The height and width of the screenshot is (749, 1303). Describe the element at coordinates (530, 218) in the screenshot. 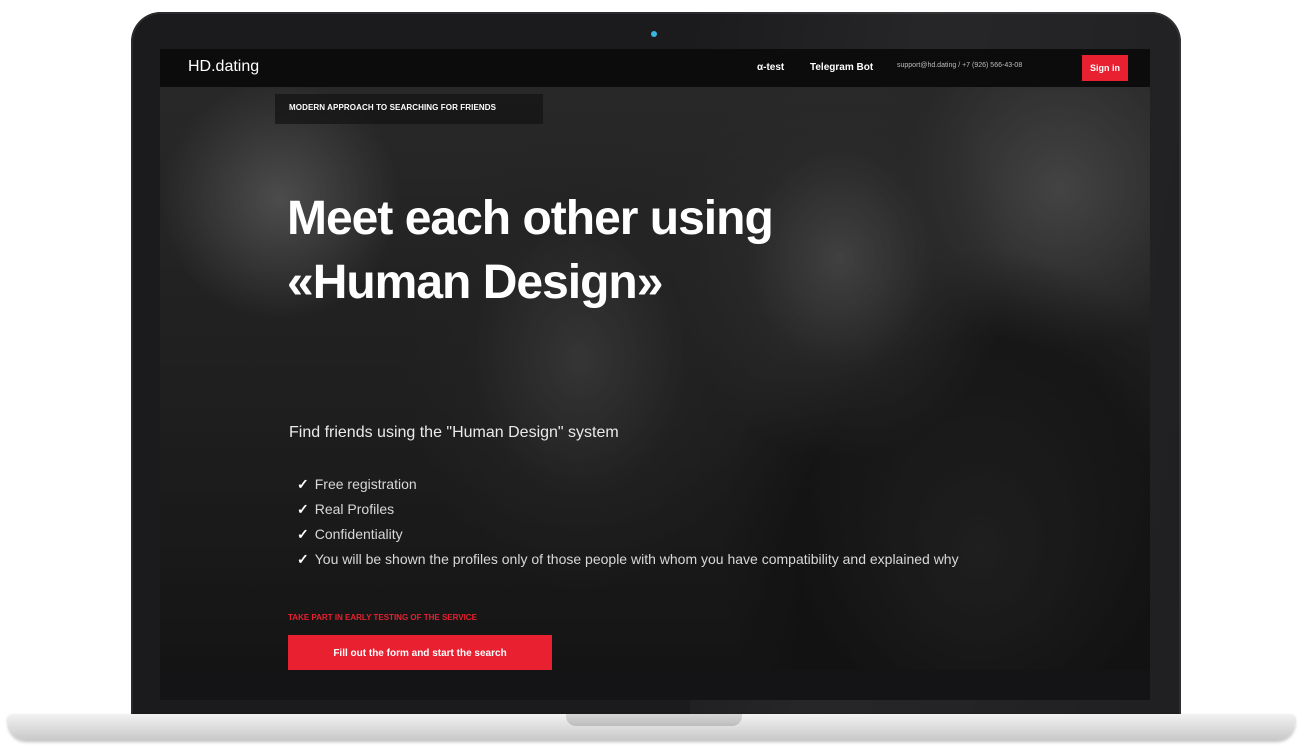

I see `headline-line-1: Meet each other using` at that location.